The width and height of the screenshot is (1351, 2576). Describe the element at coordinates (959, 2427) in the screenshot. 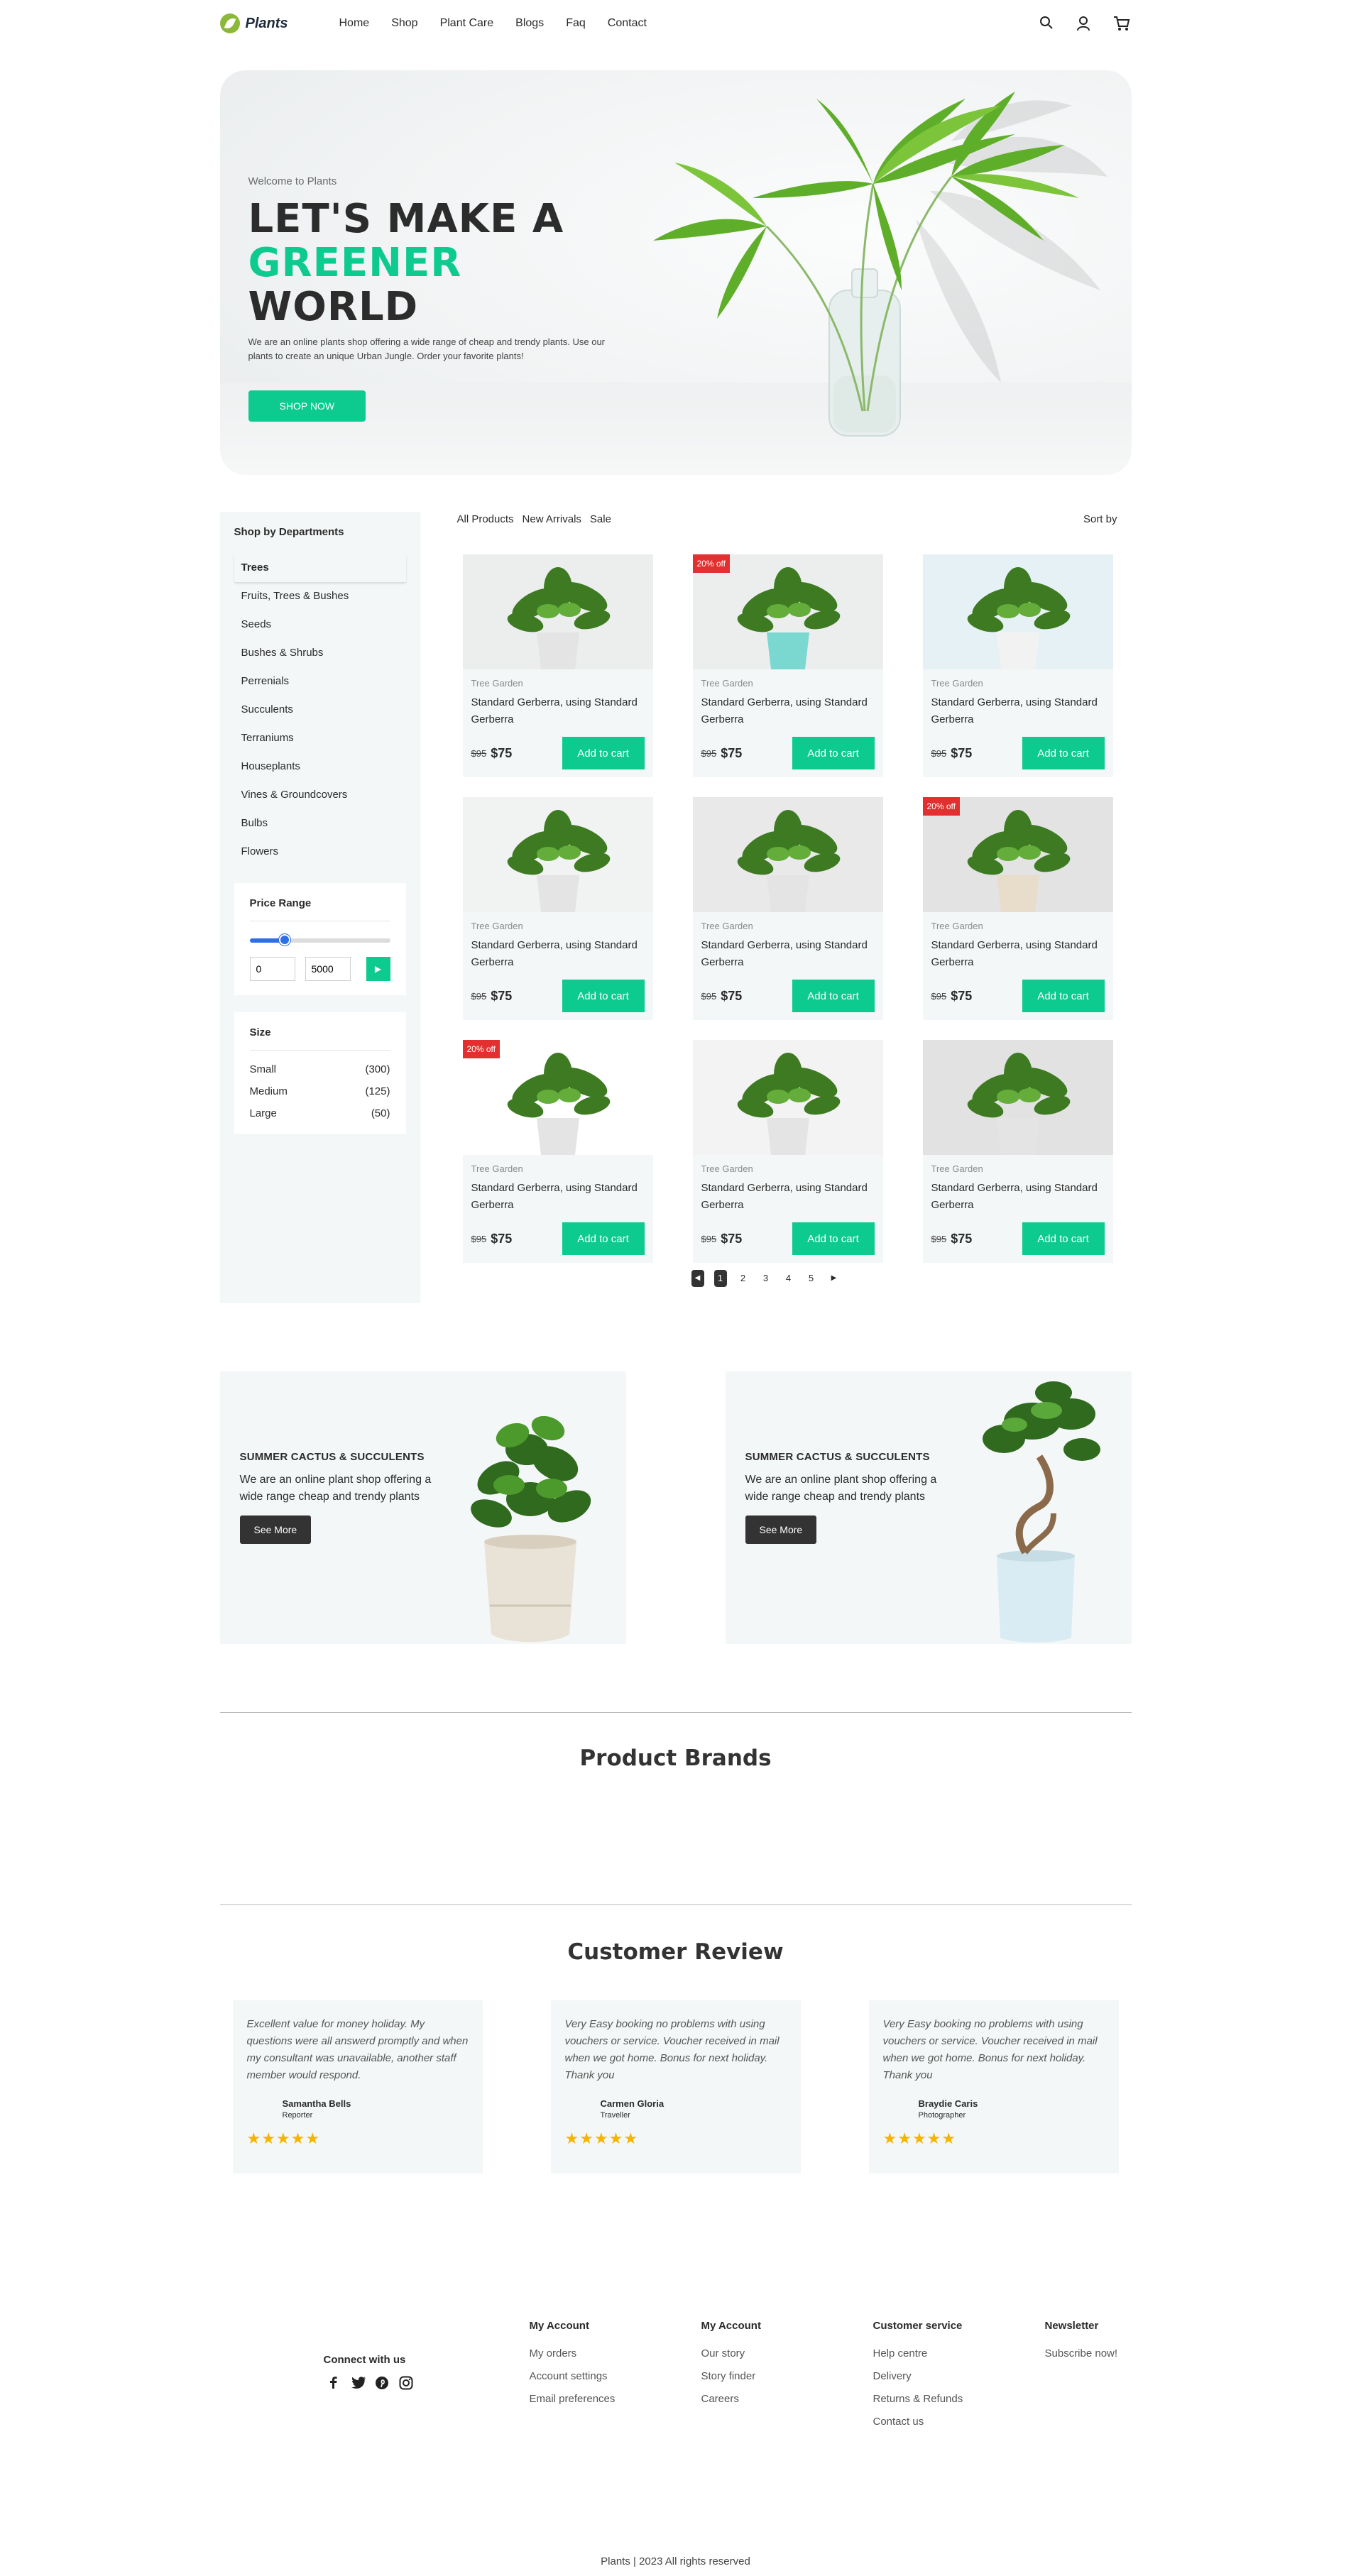

I see `footer-link-contact: Contact us` at that location.